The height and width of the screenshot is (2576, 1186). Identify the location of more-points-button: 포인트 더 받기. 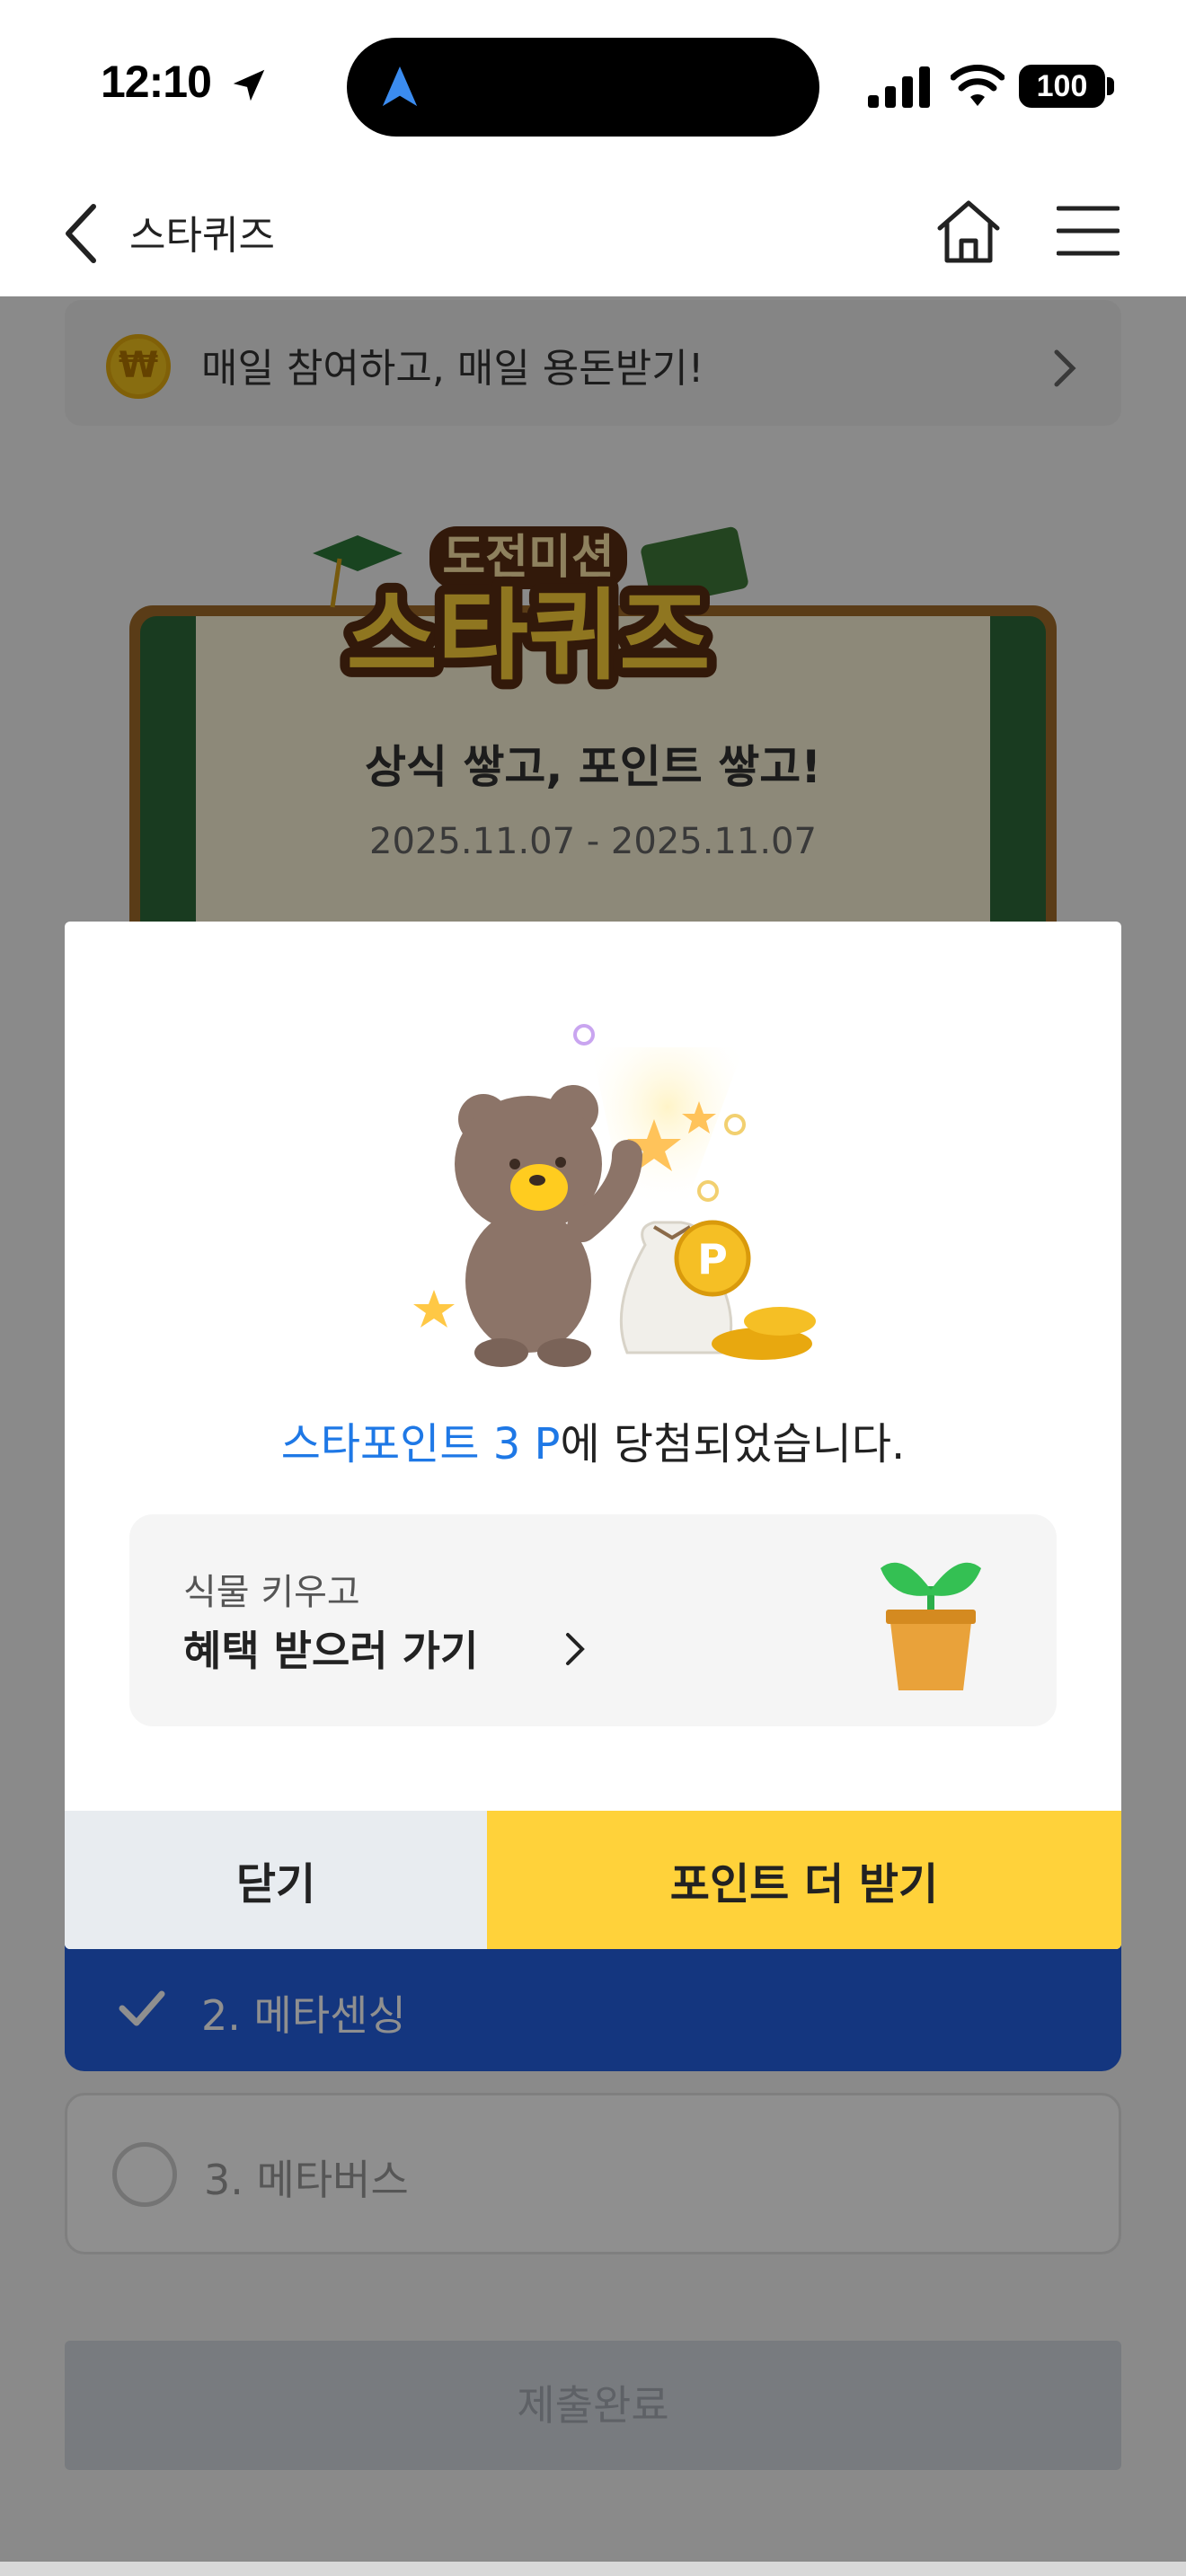
(804, 1880).